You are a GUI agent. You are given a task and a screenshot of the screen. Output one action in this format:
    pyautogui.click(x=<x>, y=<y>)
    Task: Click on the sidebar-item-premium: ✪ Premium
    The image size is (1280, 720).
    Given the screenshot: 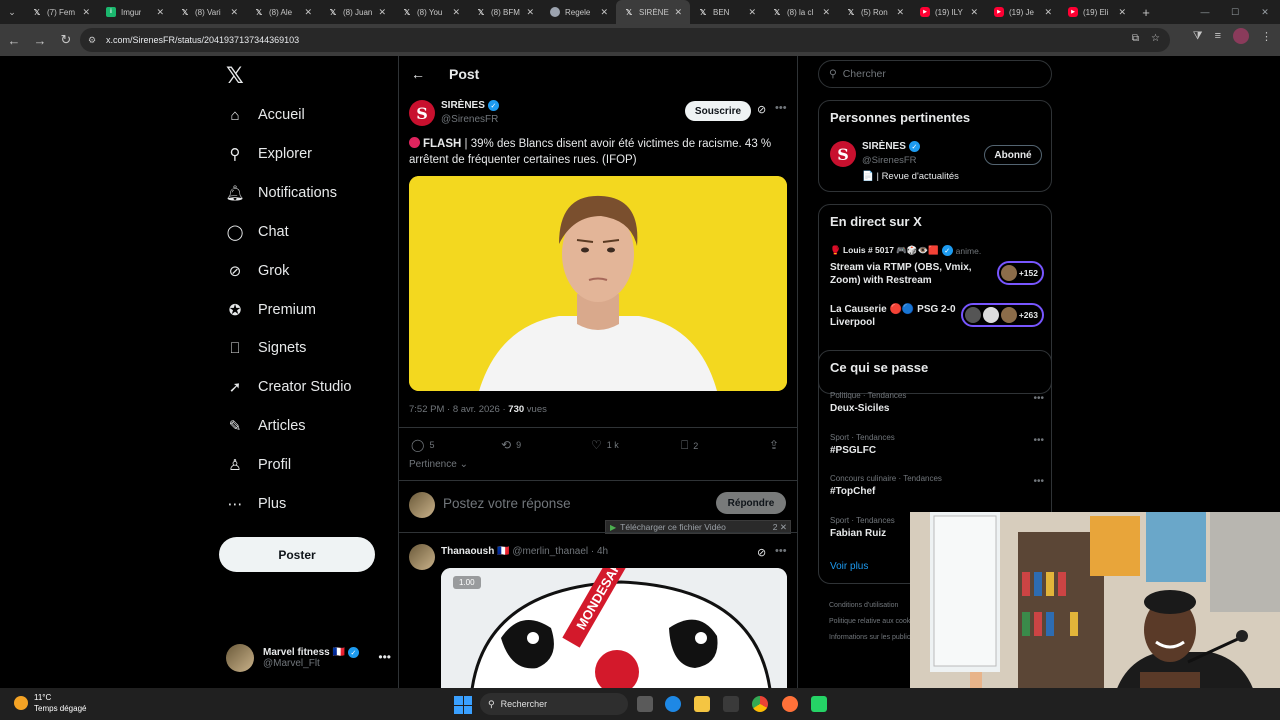 What is the action you would take?
    pyautogui.click(x=271, y=310)
    